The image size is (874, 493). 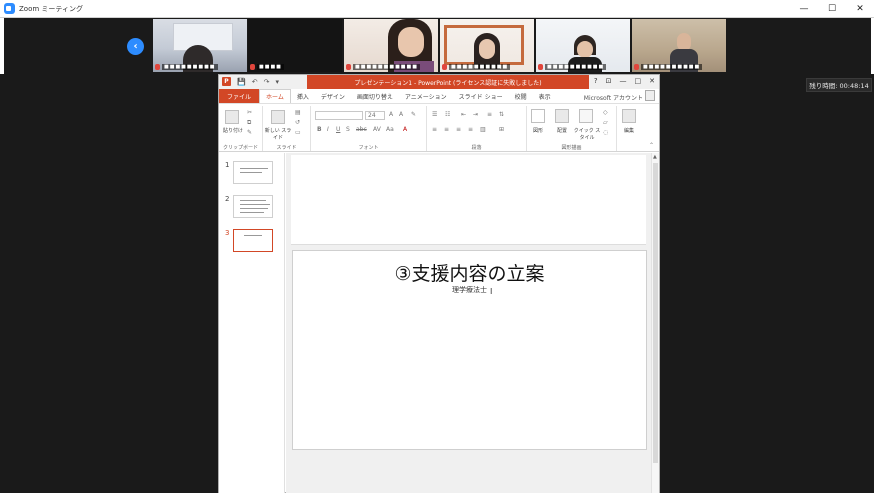 What do you see at coordinates (538, 130) in the screenshot?
I see `shapes-button-label: 図形` at bounding box center [538, 130].